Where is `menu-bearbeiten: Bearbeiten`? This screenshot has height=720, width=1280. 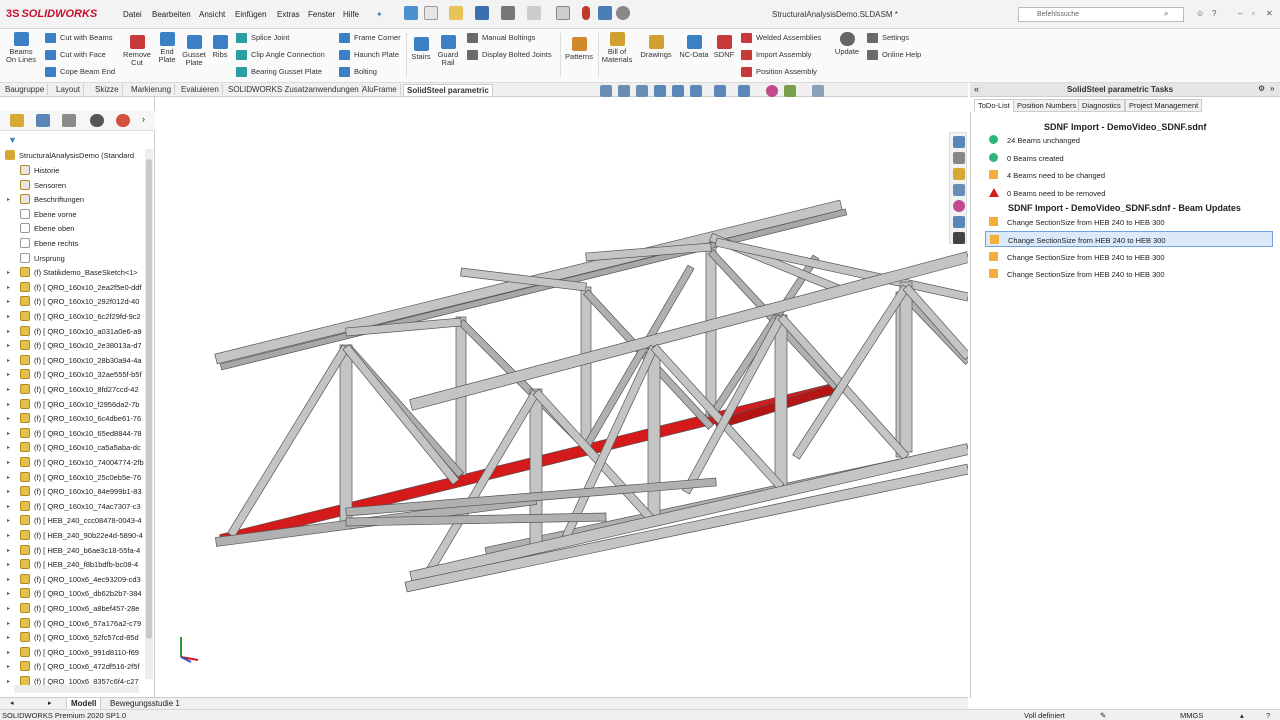 menu-bearbeiten: Bearbeiten is located at coordinates (171, 14).